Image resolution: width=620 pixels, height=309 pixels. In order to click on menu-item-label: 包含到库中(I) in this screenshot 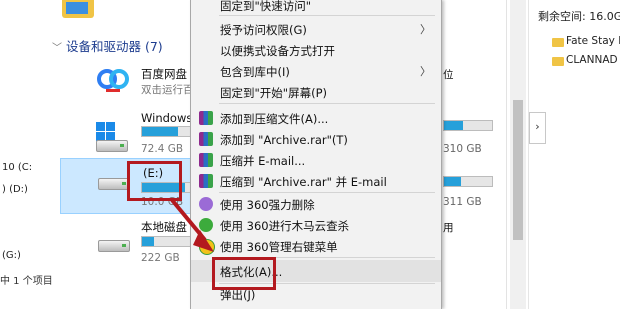, I will do `click(255, 72)`.